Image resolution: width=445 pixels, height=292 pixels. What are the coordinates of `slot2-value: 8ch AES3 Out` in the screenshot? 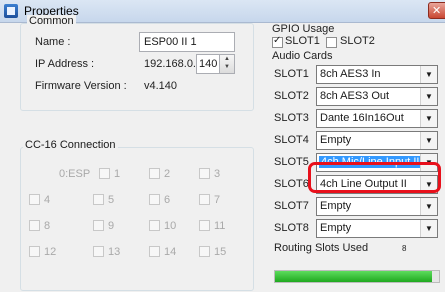 It's located at (355, 96).